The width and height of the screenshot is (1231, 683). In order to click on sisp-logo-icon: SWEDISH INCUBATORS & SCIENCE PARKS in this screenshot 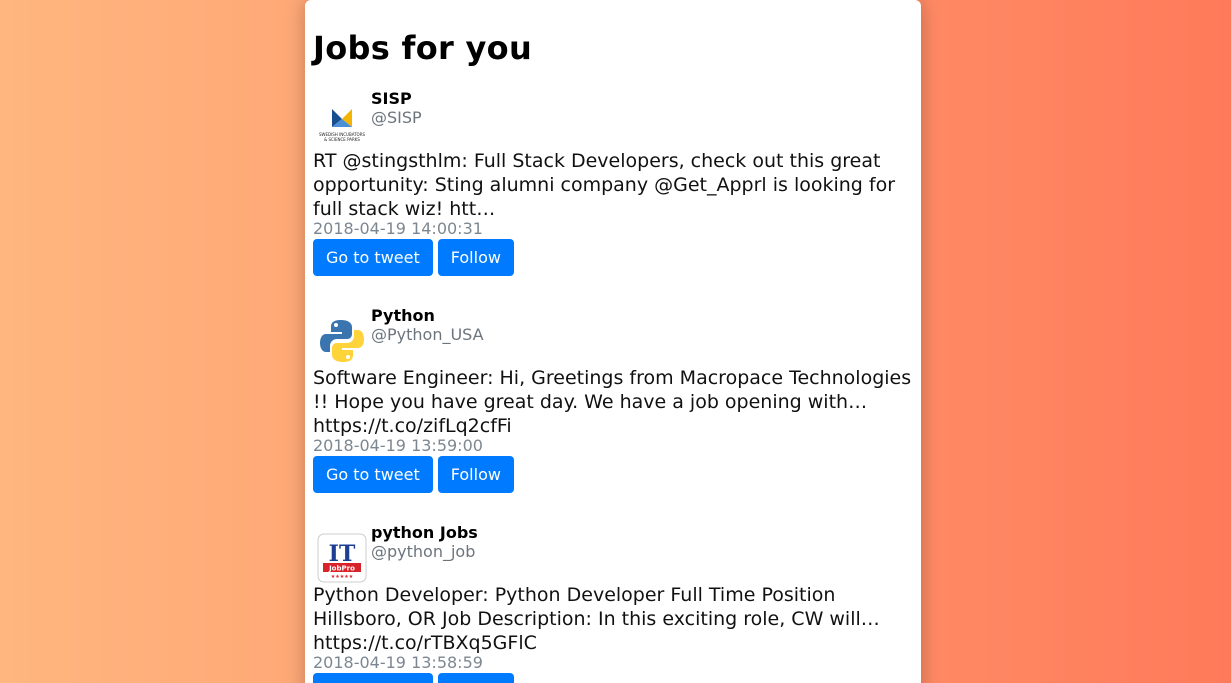, I will do `click(342, 124)`.